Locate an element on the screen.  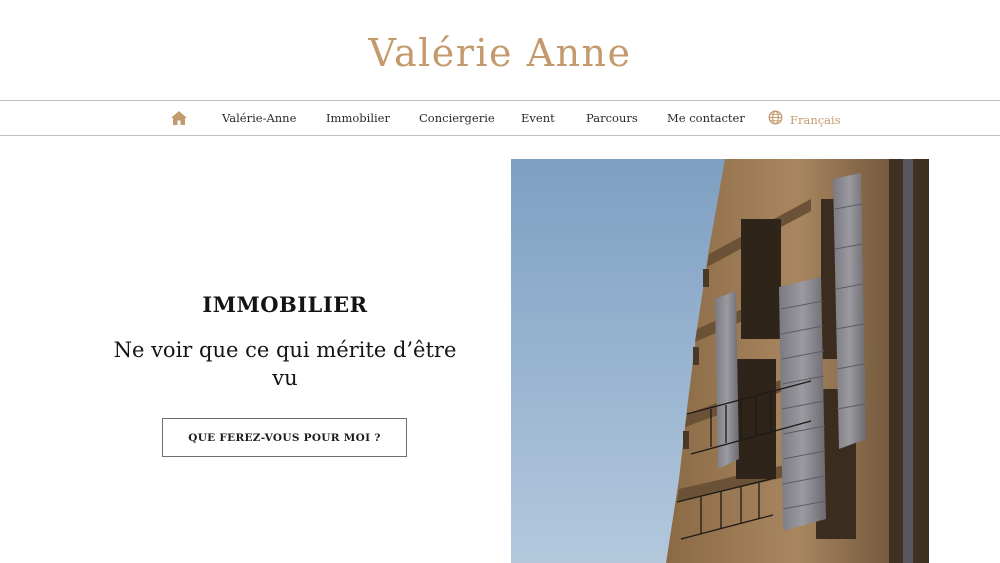
language-selector: Français is located at coordinates (804, 119).